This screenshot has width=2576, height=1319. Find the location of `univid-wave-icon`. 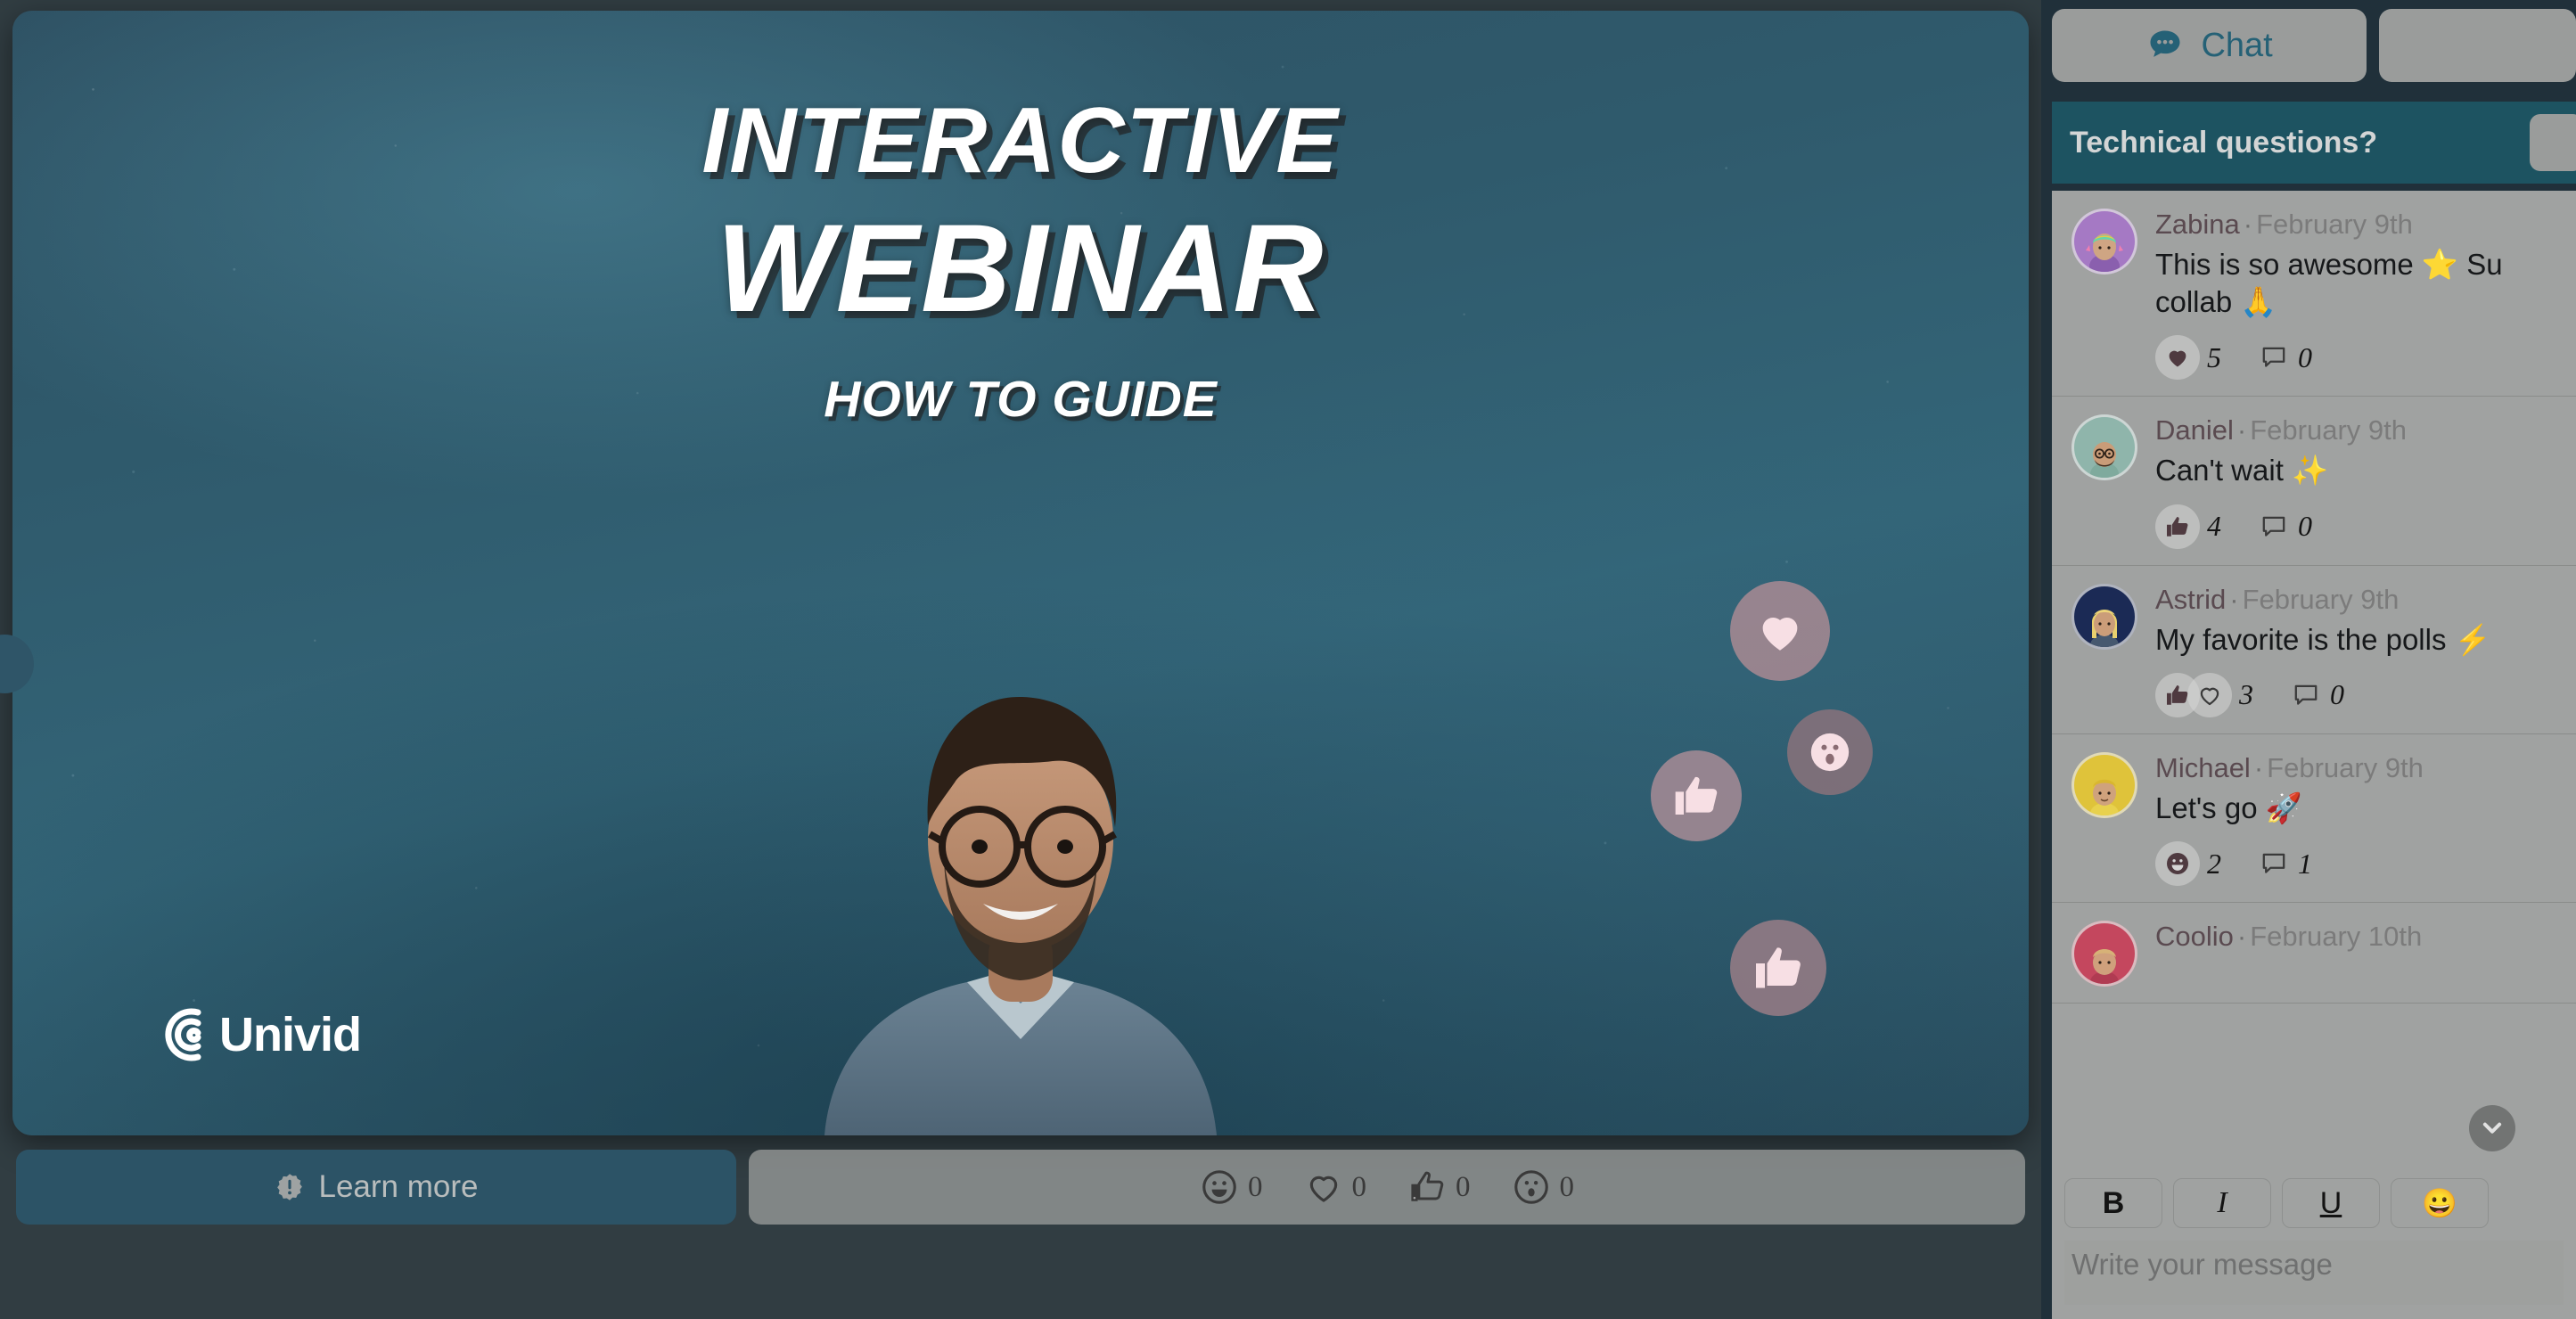

univid-wave-icon is located at coordinates (183, 1034).